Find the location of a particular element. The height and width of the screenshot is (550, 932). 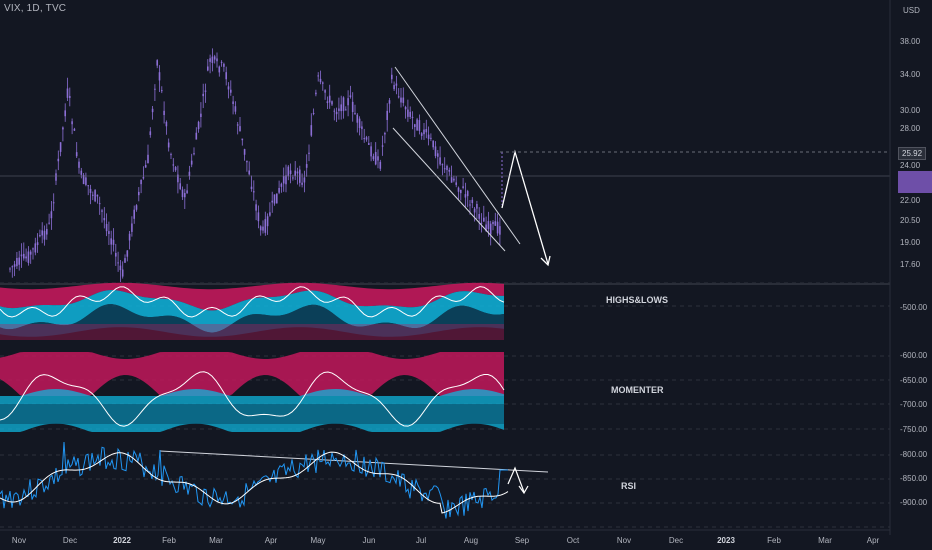

price-tick: 17.60 is located at coordinates (910, 264).